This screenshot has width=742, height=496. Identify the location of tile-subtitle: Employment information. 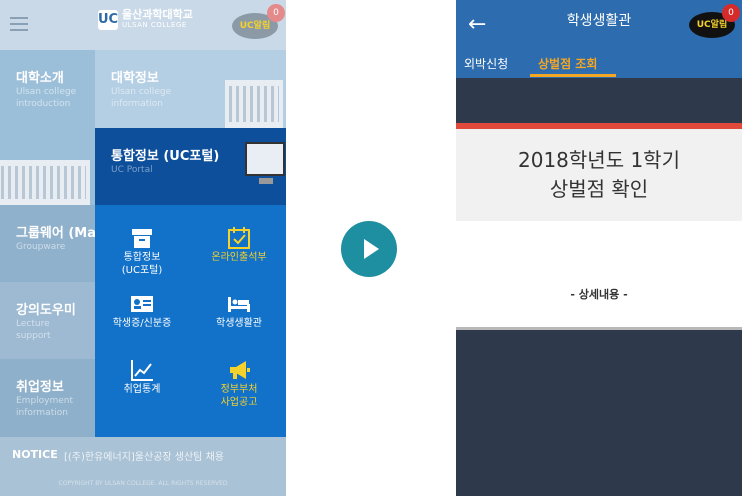
(45, 407).